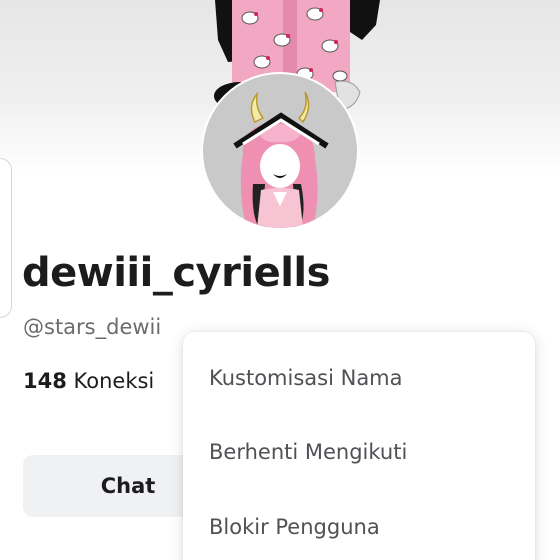  I want to click on display-name: dewiii_cyriells, so click(176, 273).